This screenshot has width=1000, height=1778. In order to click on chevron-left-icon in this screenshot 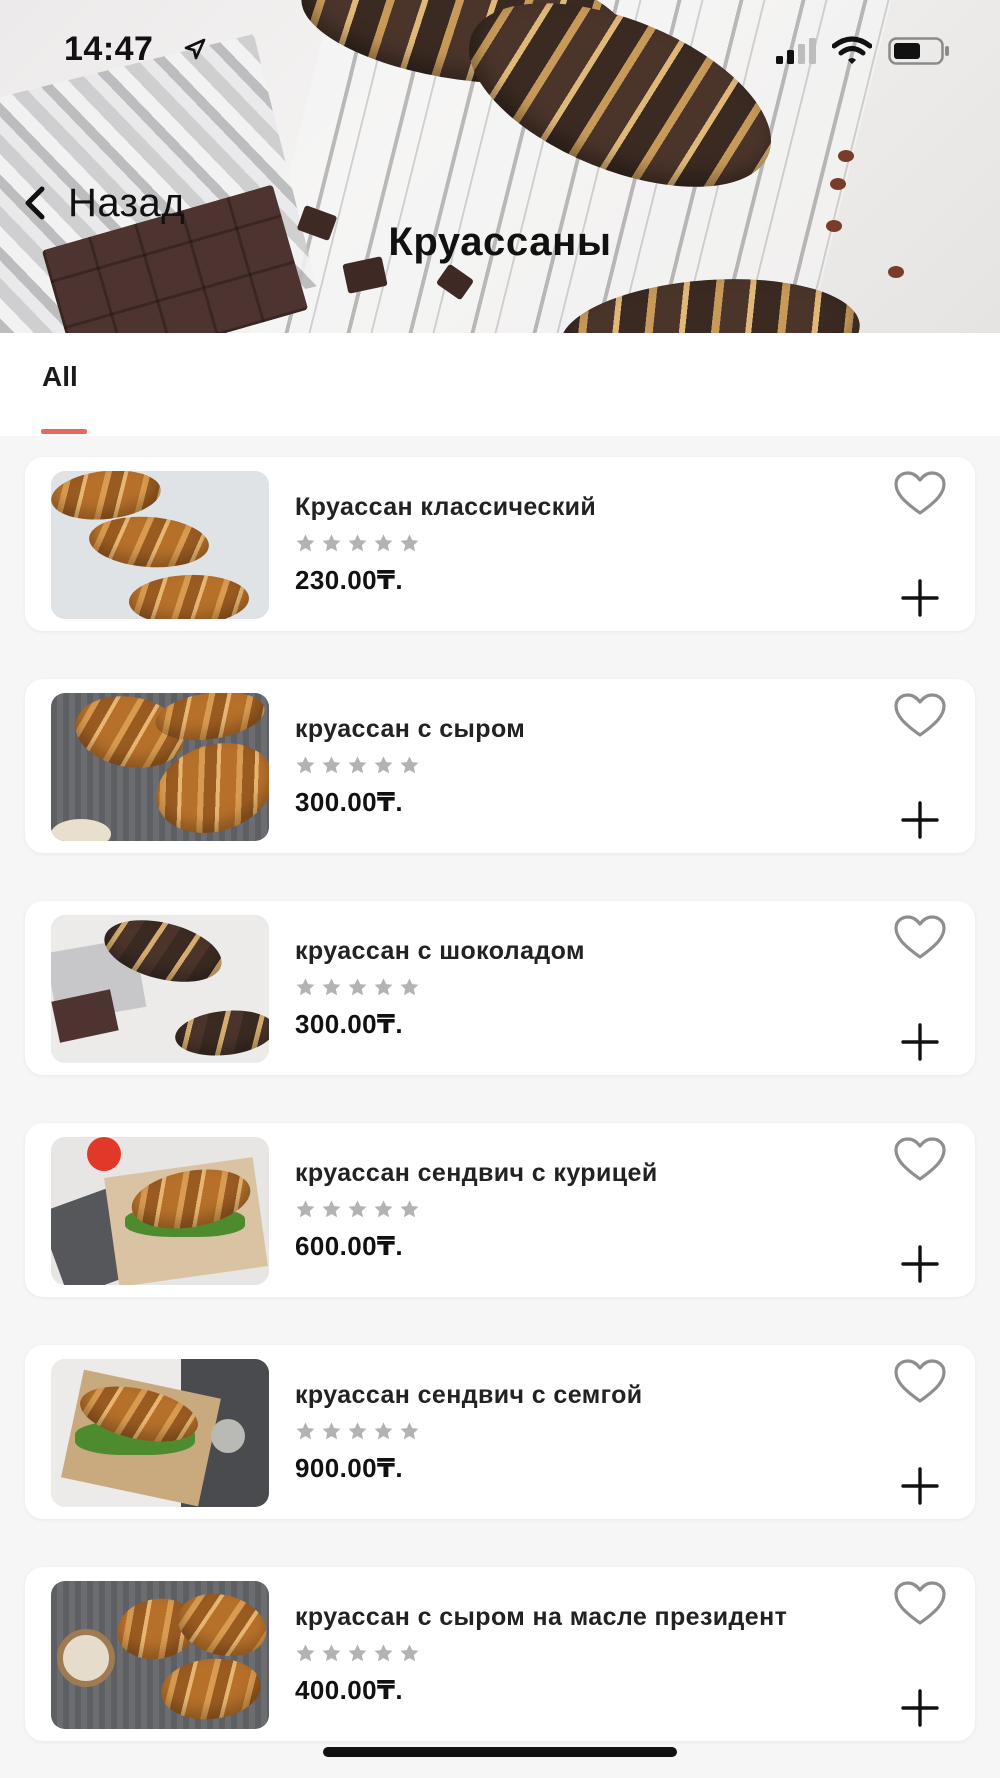, I will do `click(35, 203)`.